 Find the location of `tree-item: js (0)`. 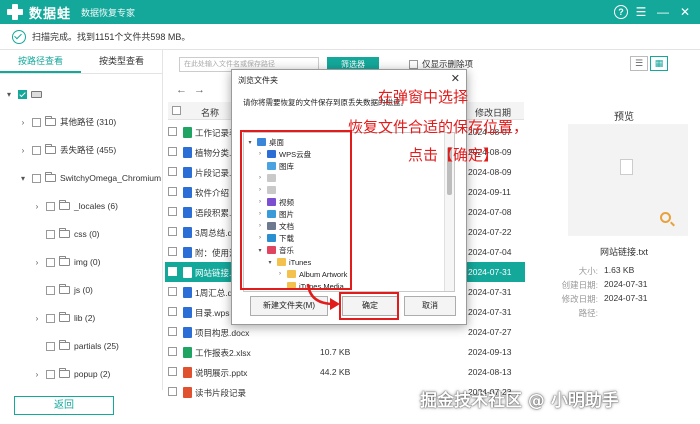

tree-item: js (0) is located at coordinates (62, 290).